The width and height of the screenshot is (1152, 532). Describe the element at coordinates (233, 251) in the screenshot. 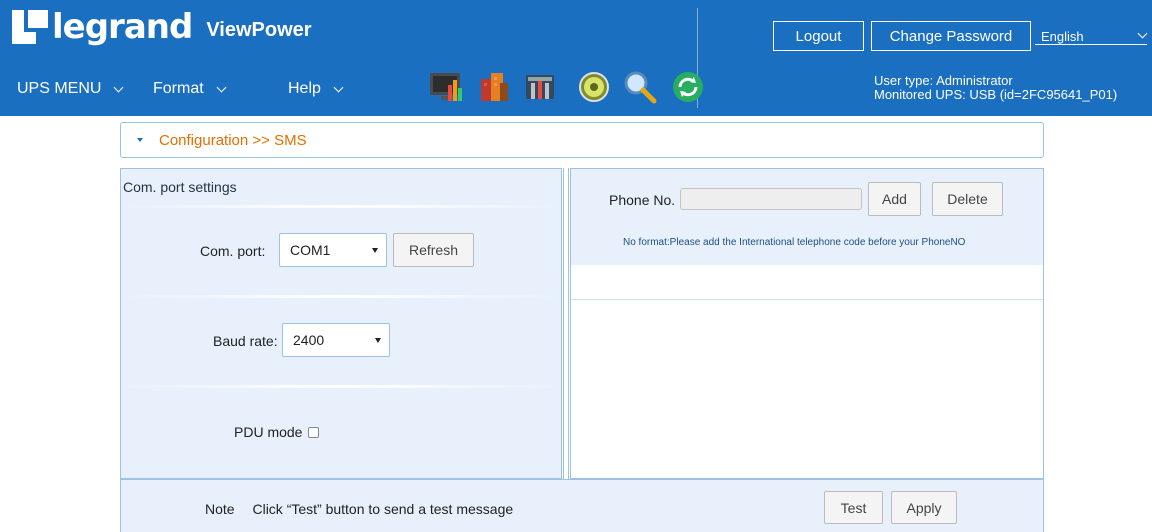

I see `com-port-label: Com. port:` at that location.